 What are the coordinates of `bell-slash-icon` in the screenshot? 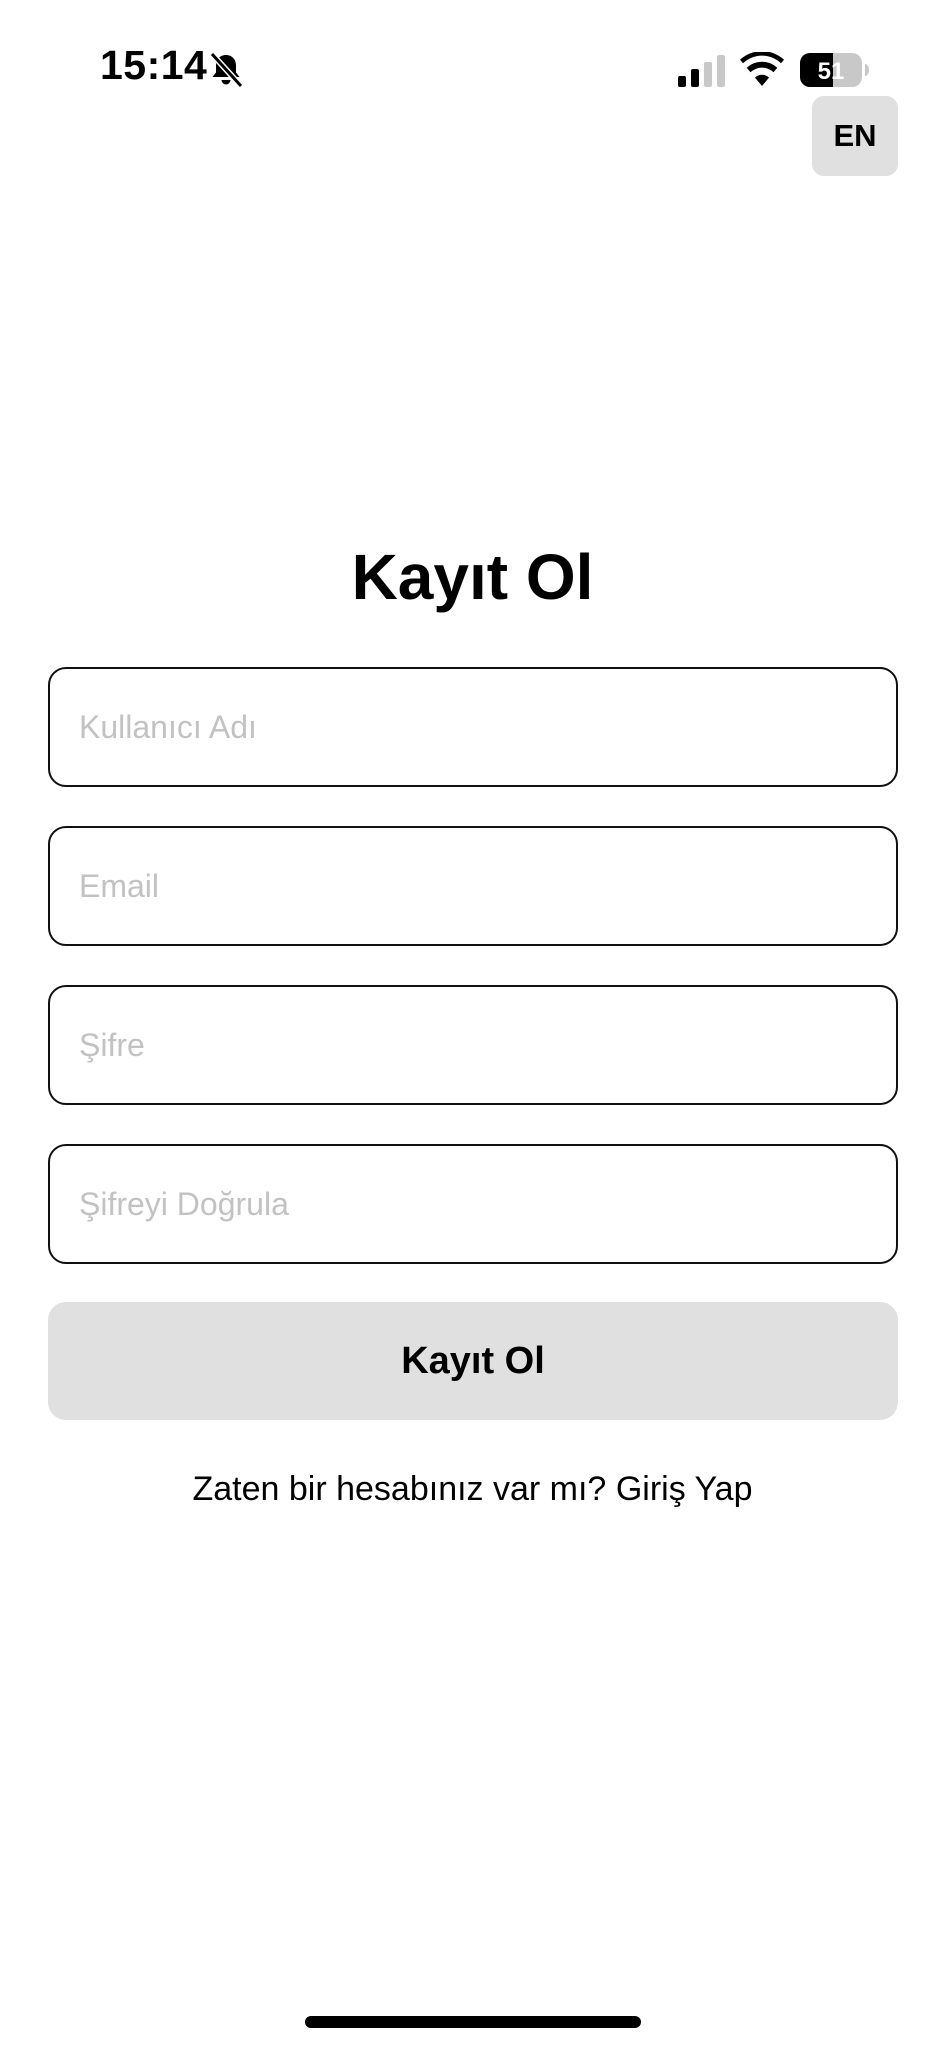 It's located at (226, 70).